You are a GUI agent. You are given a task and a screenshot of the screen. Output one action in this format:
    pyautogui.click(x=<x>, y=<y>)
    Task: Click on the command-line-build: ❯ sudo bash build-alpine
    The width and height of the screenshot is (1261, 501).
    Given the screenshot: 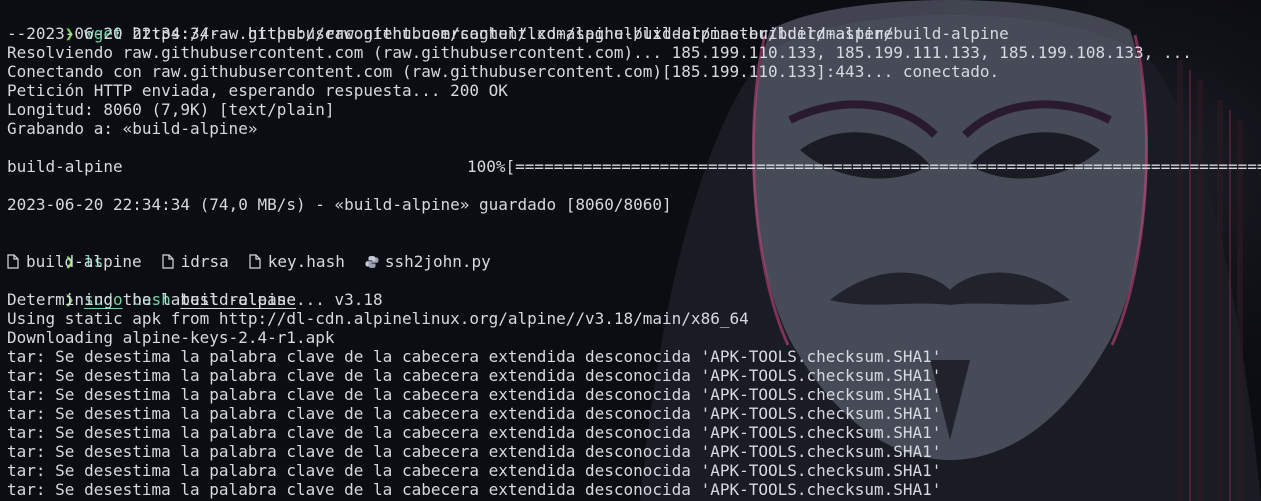 What is the action you would take?
    pyautogui.click(x=634, y=290)
    